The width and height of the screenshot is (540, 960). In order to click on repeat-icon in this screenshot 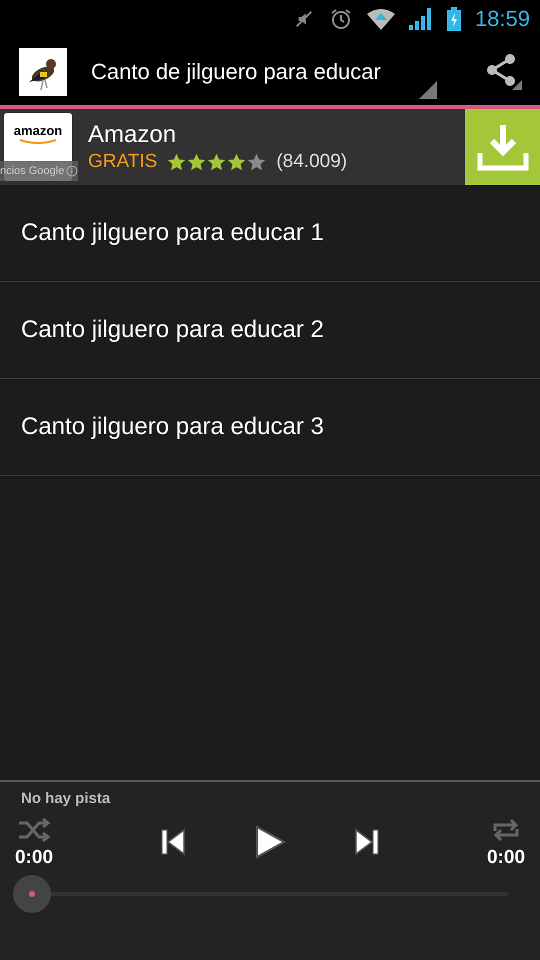, I will do `click(506, 830)`.